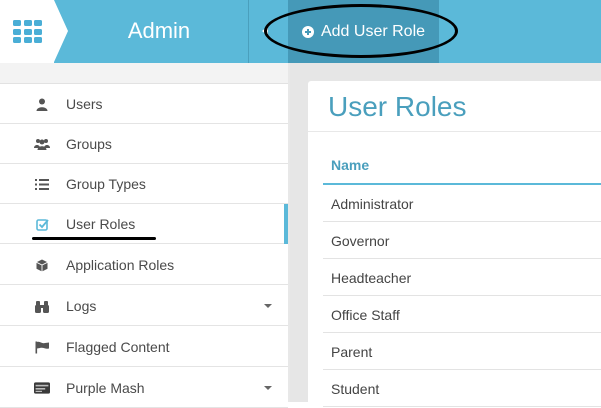 This screenshot has width=601, height=408. I want to click on sidebar-item-group-types: Group Types, so click(144, 184).